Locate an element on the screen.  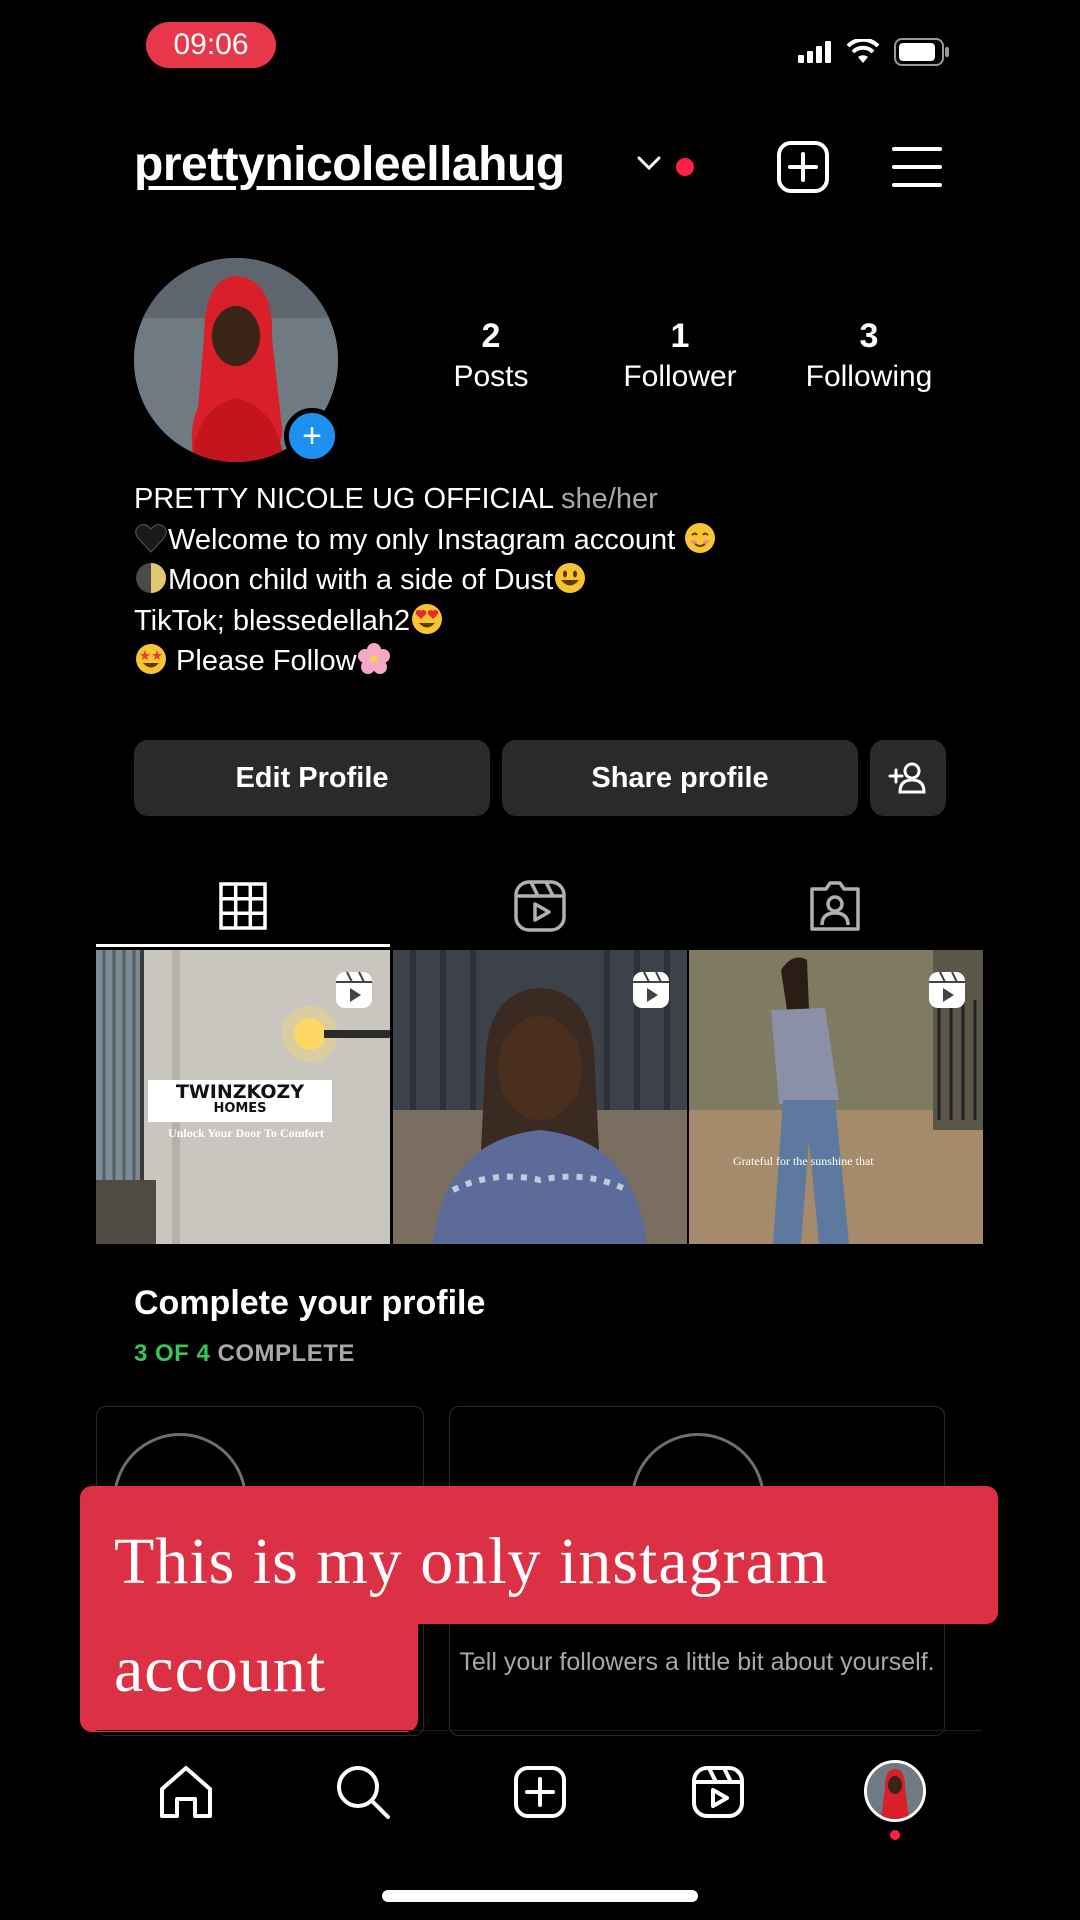
add-person-icon is located at coordinates (907, 778).